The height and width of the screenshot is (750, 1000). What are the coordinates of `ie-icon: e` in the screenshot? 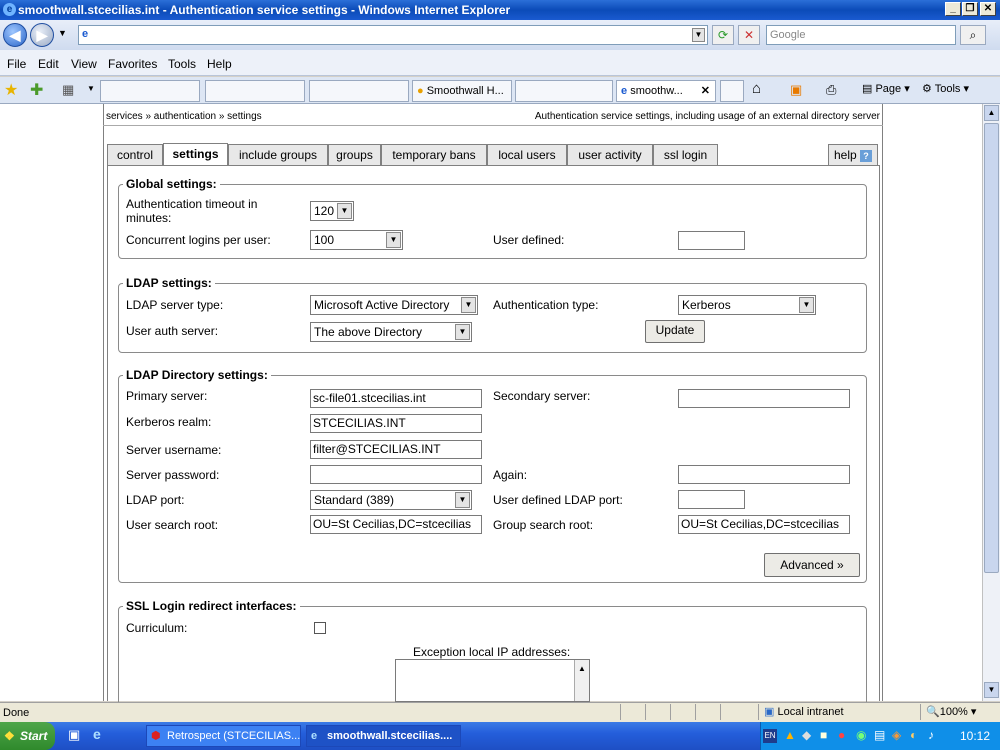 It's located at (9, 9).